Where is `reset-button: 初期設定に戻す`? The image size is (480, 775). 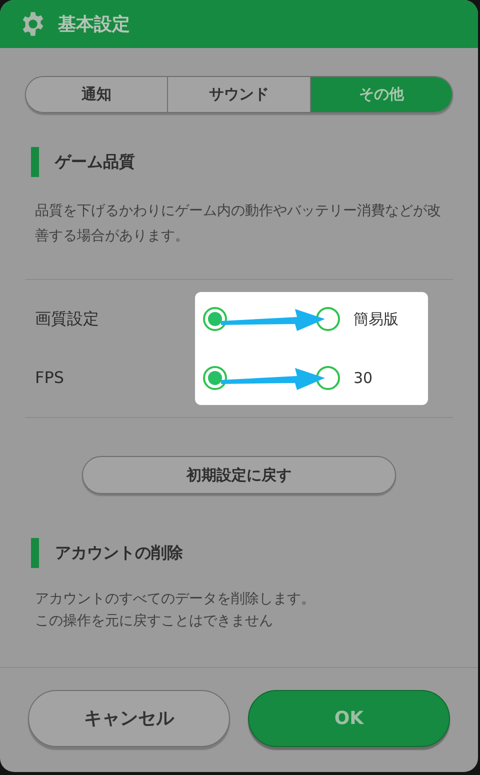 reset-button: 初期設定に戻す is located at coordinates (239, 475).